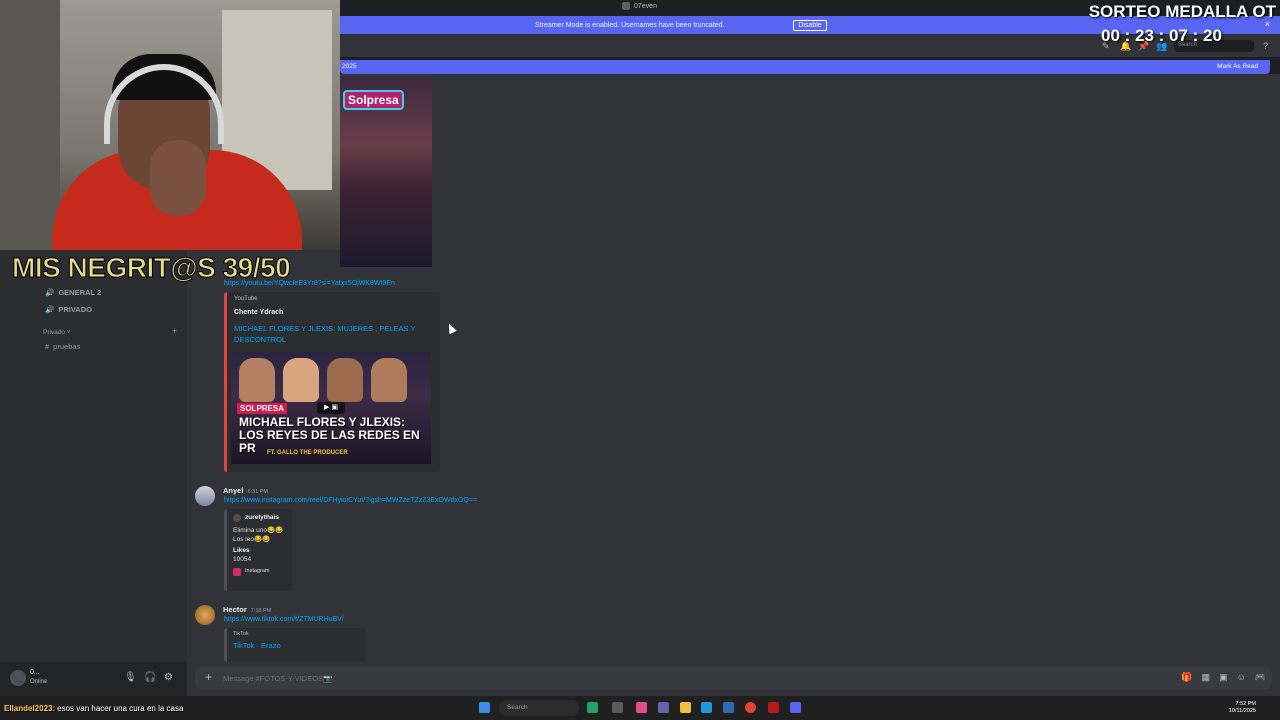 The width and height of the screenshot is (1280, 720). Describe the element at coordinates (592, 707) in the screenshot. I see `excel-icon` at that location.